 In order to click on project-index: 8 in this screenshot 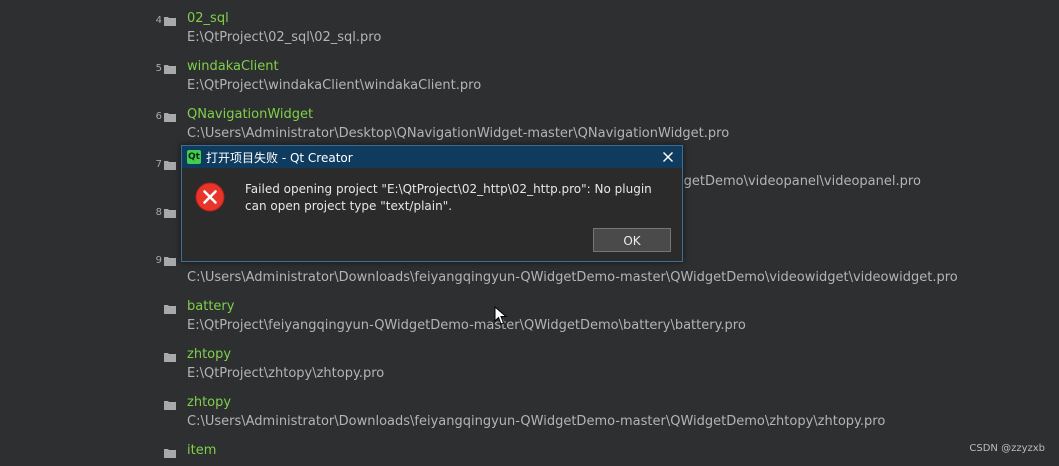, I will do `click(158, 212)`.